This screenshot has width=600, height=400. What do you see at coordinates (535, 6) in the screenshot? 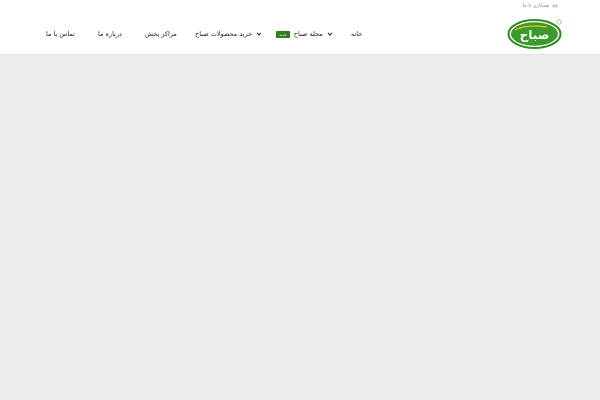
I see `cooperate-label: همکاری با ما` at bounding box center [535, 6].